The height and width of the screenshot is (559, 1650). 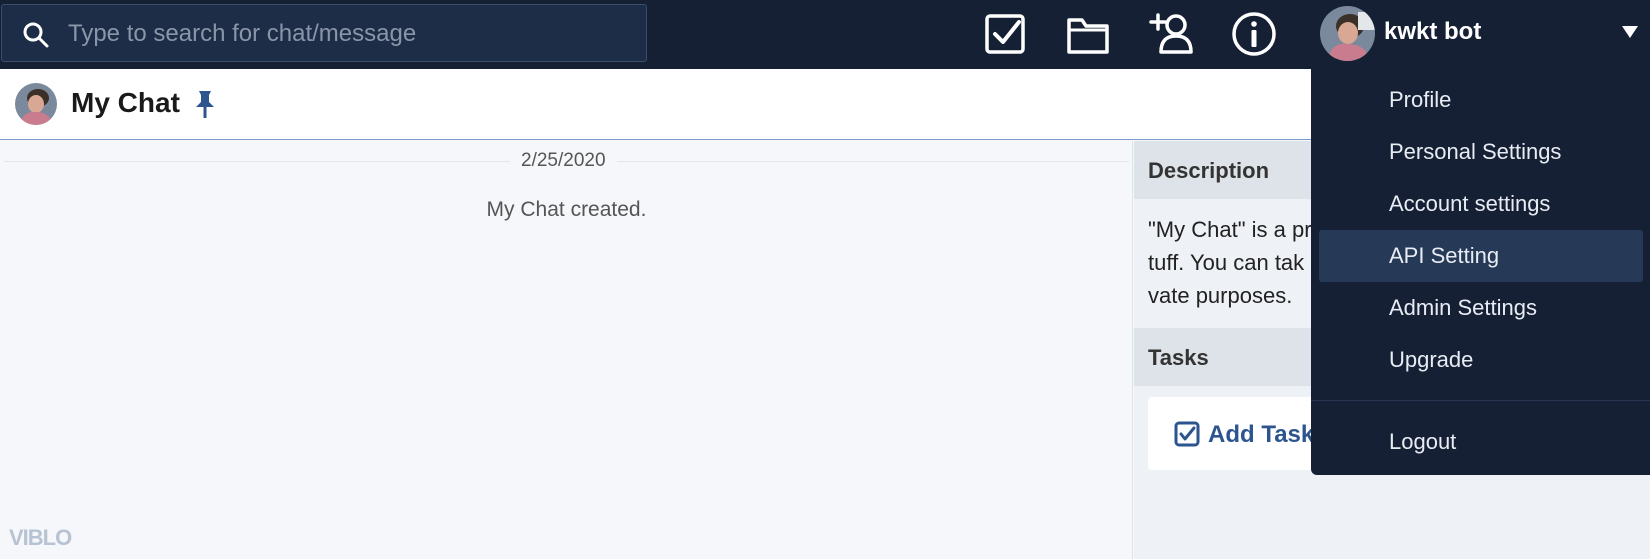 I want to click on menu-item-profile: Profile, so click(x=1481, y=100).